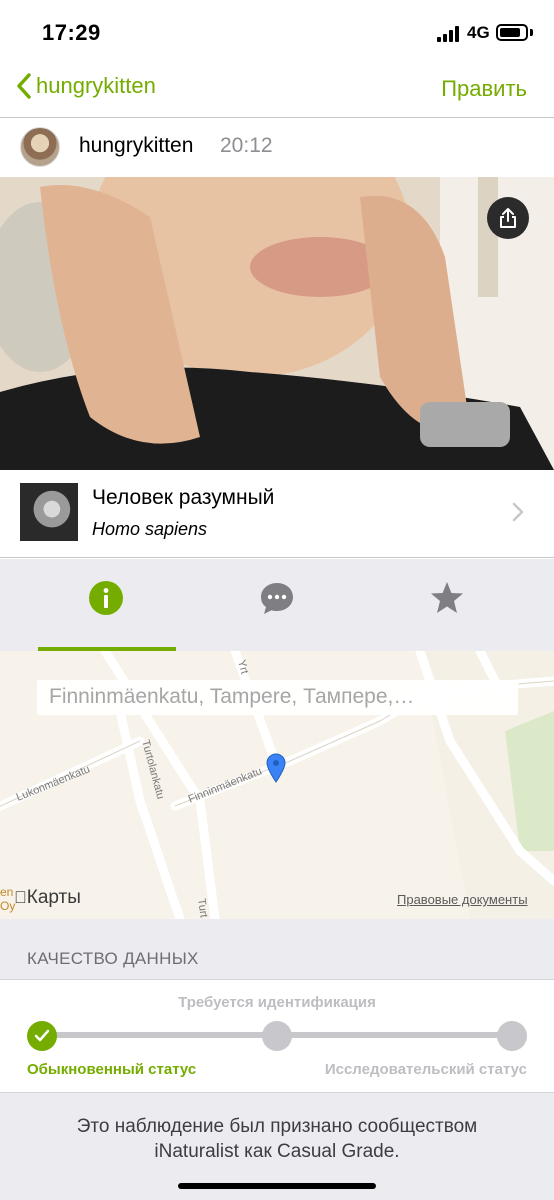 The width and height of the screenshot is (554, 1200). I want to click on taxon-common-name: Человек разумный, so click(183, 497).